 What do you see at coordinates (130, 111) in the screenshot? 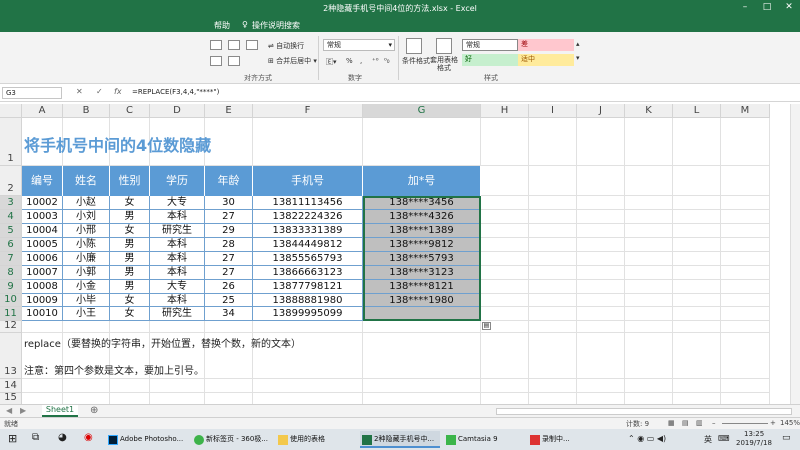
I see `column-header: C` at bounding box center [130, 111].